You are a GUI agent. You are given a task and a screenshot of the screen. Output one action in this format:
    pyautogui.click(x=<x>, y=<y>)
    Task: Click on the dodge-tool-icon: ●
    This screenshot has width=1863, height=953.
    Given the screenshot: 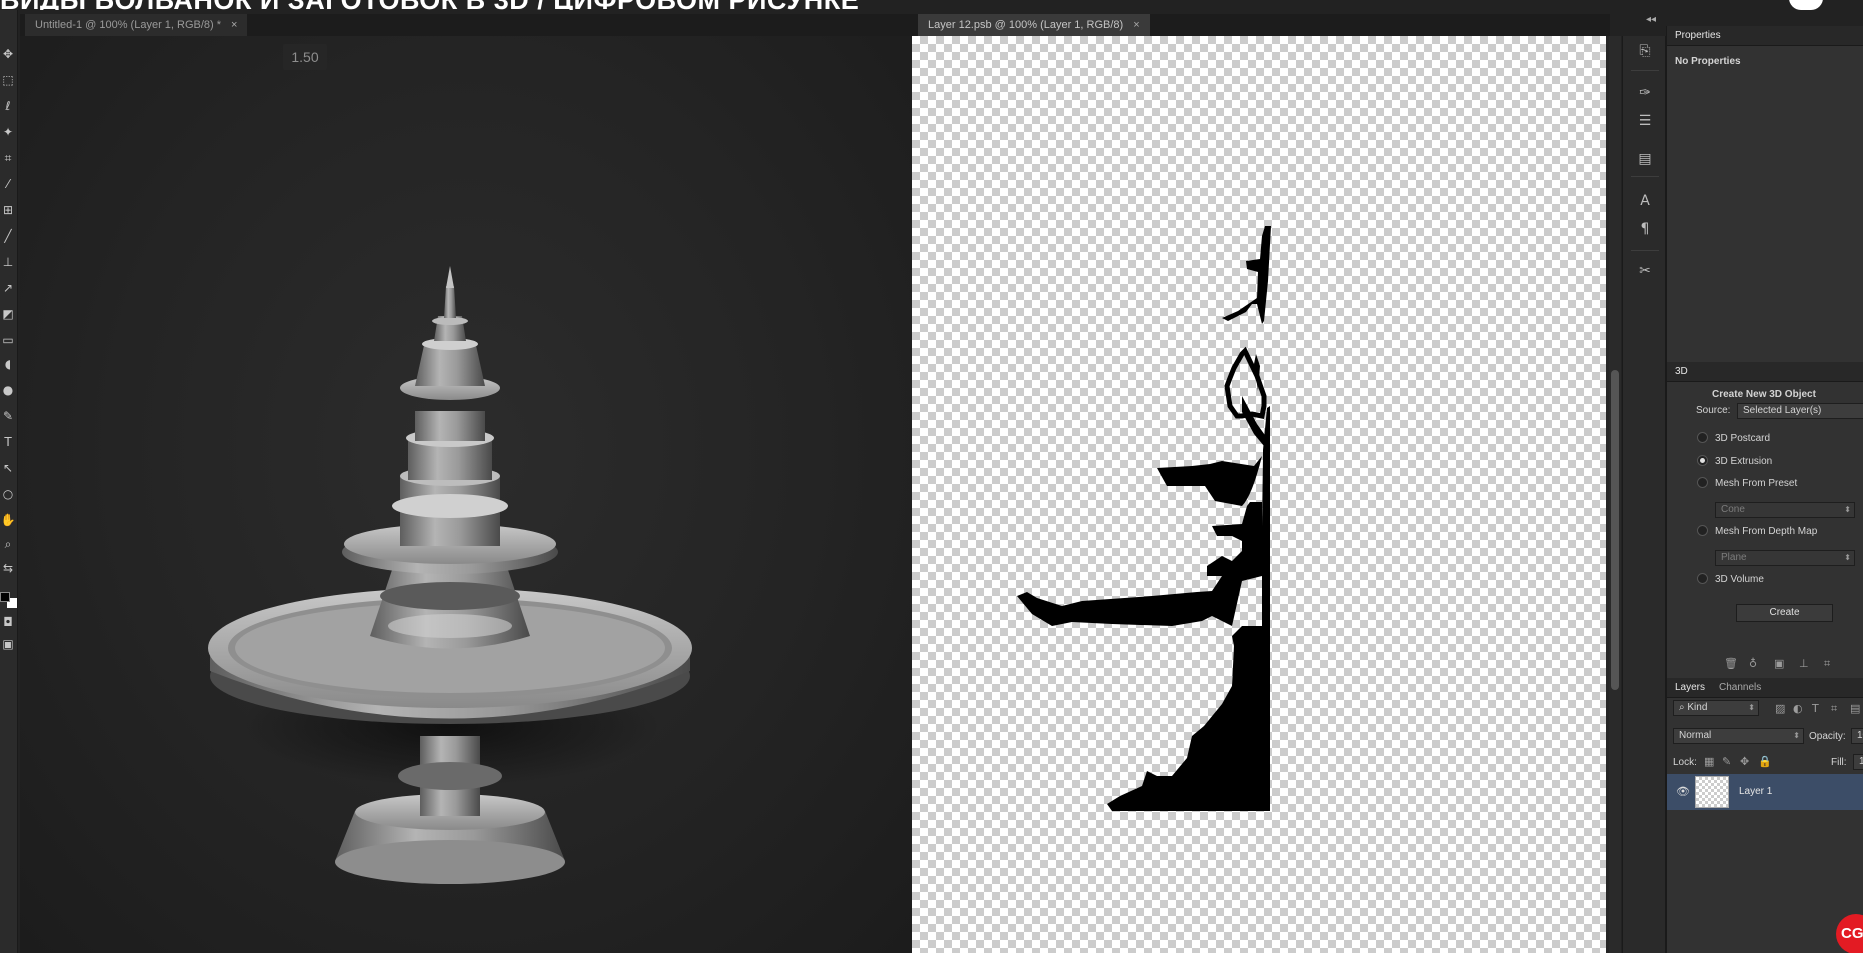 What is the action you would take?
    pyautogui.click(x=8, y=390)
    